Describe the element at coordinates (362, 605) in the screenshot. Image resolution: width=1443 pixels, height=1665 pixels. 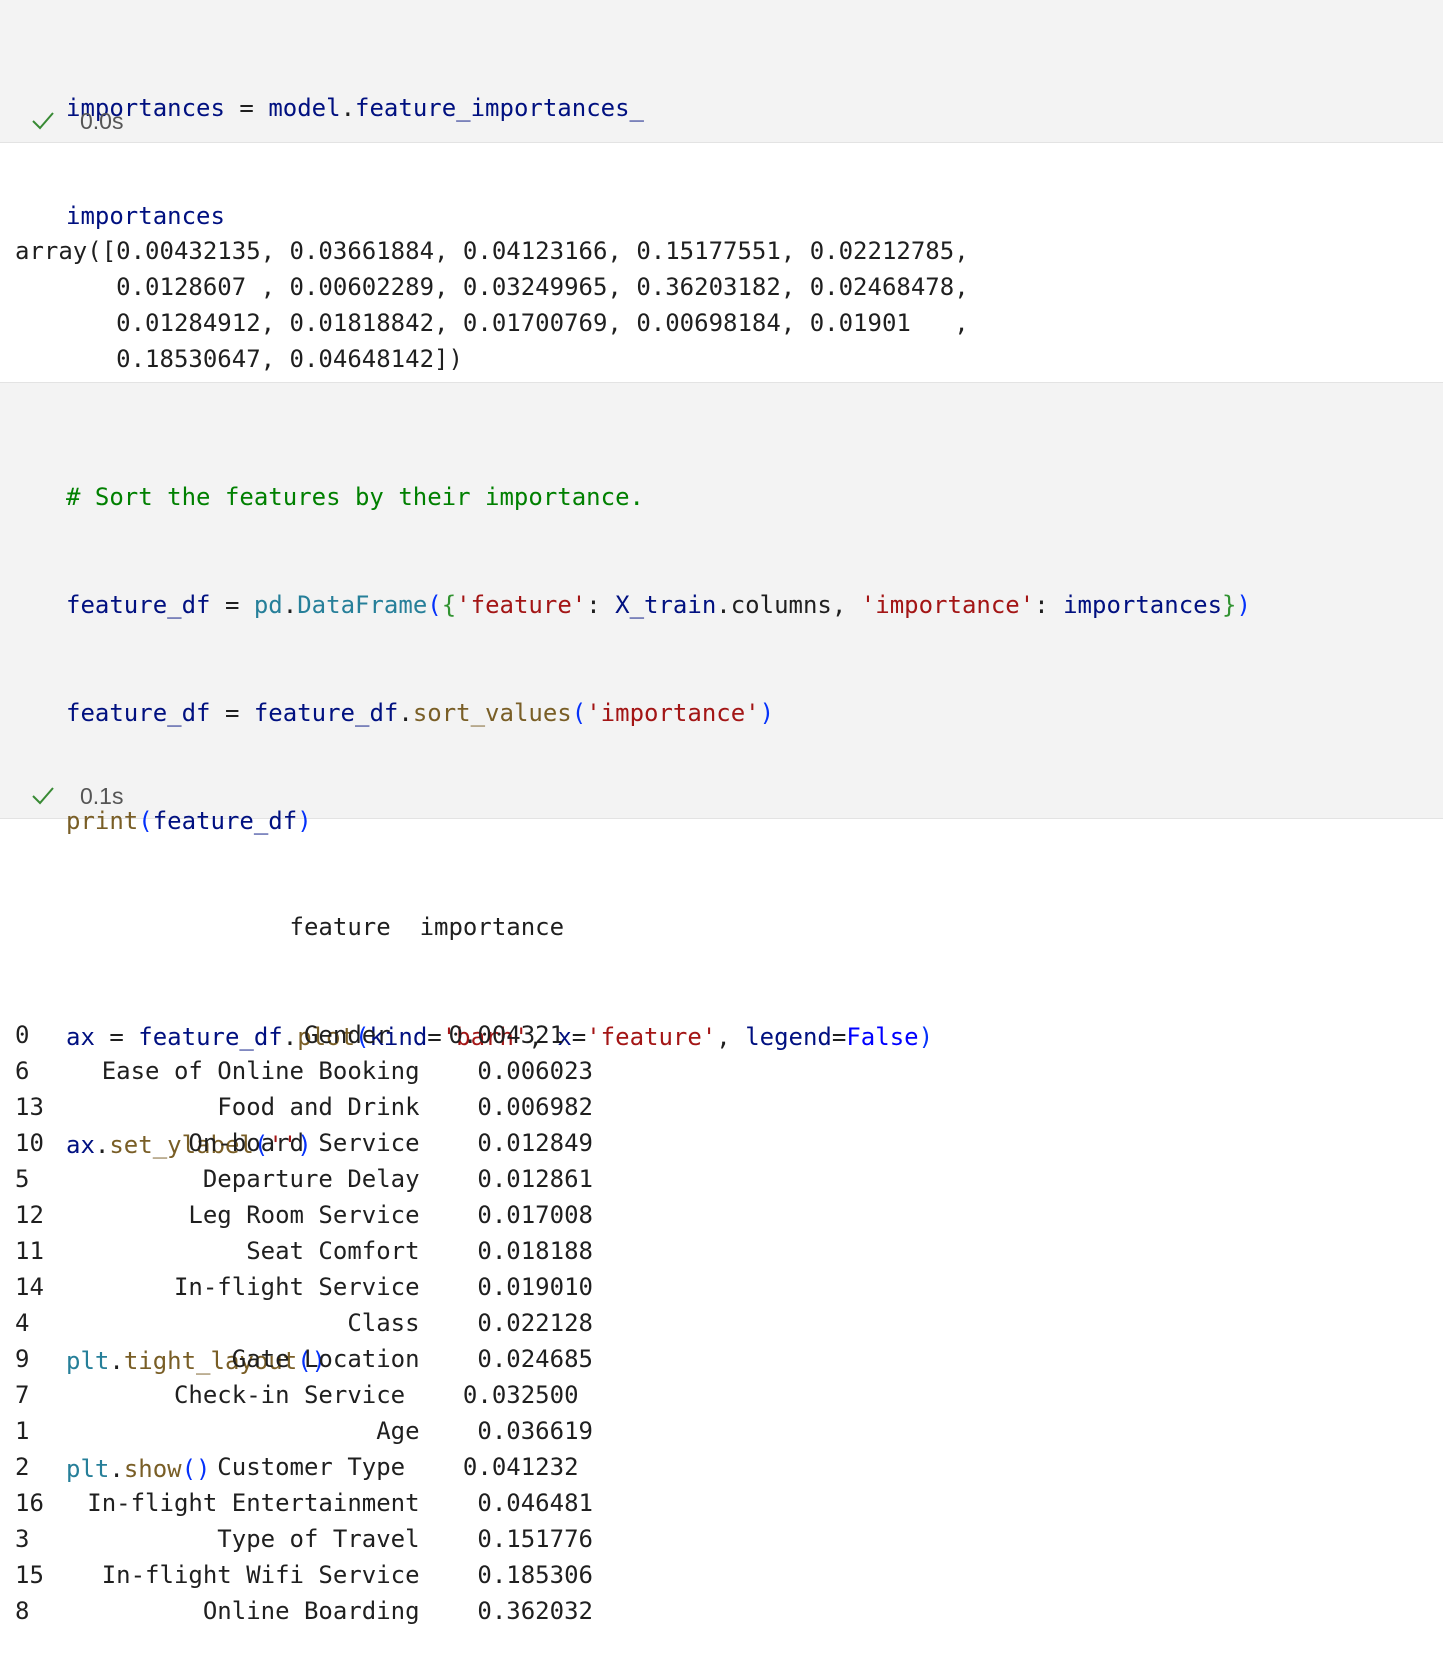
I see `code-token: DataFrame` at that location.